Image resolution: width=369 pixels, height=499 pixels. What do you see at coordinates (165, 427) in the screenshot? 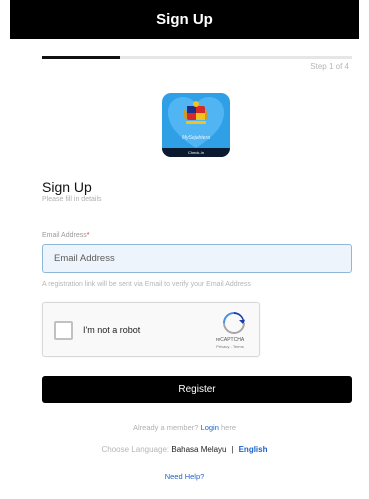
I see `login-prefix: Already a member?` at bounding box center [165, 427].